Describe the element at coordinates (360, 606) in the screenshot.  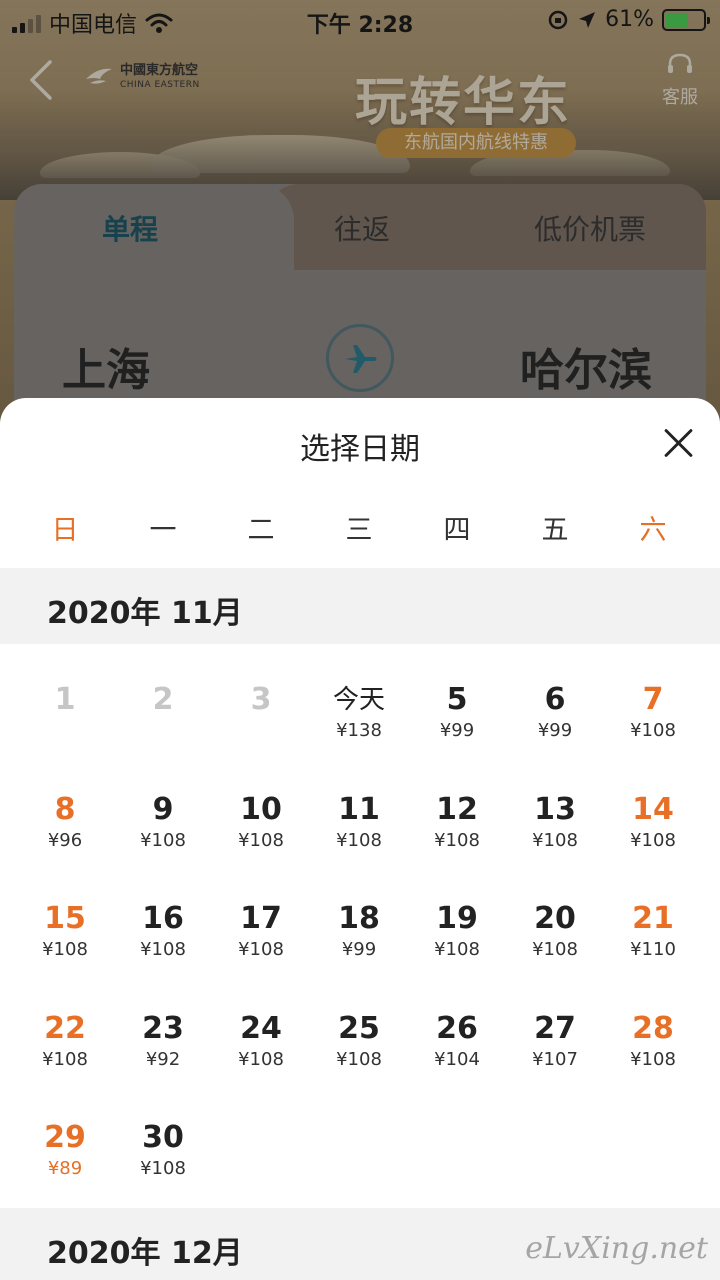
I see `month-header: 2020年 11月` at that location.